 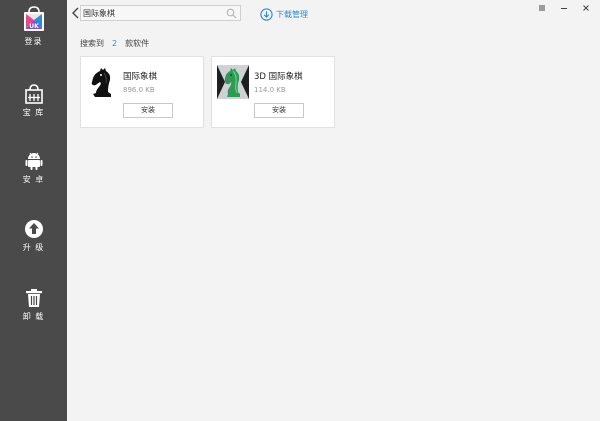 I want to click on download-manager-label: 下载管理, so click(x=292, y=14).